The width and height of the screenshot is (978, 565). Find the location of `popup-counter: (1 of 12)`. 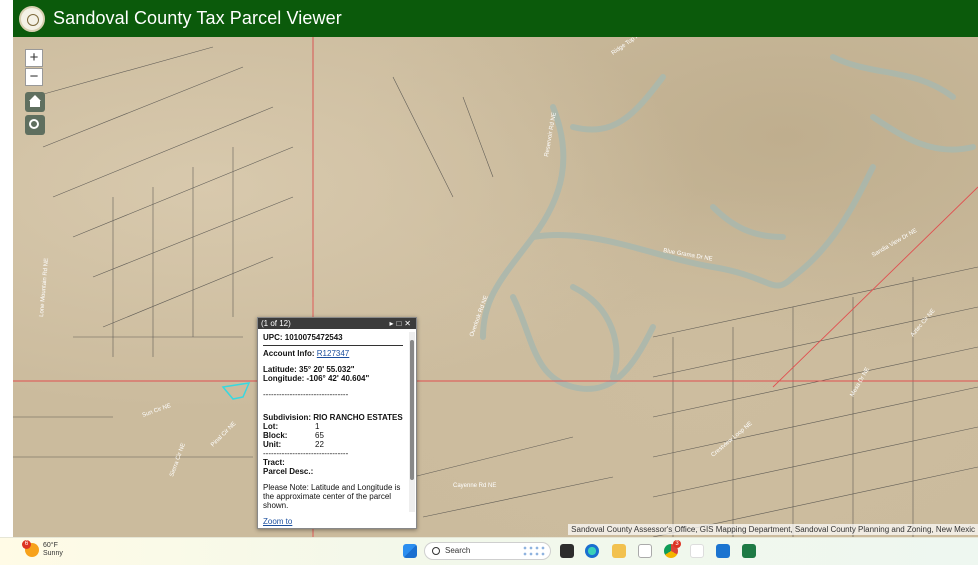

popup-counter: (1 of 12) is located at coordinates (276, 323).